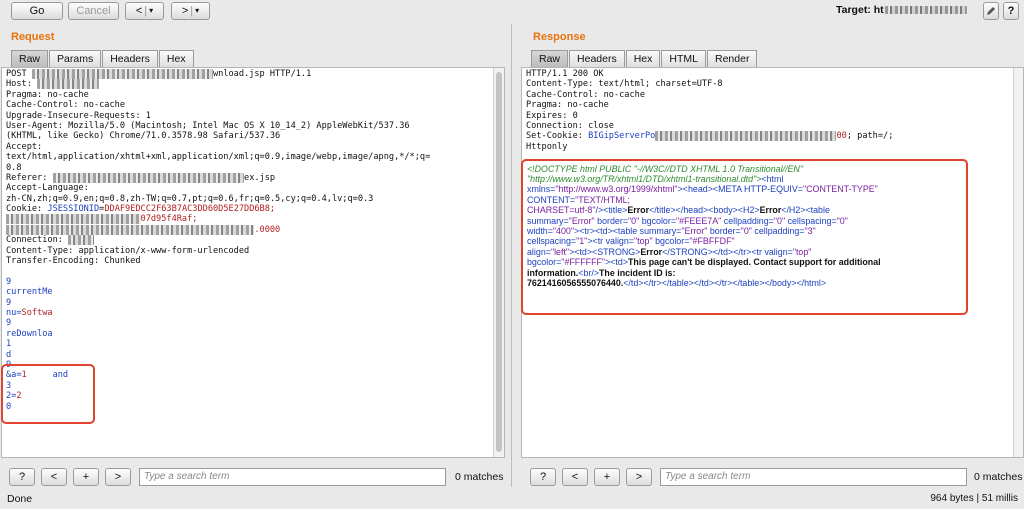 Image resolution: width=1024 pixels, height=509 pixels. Describe the element at coordinates (27, 209) in the screenshot. I see `code-token: Cookie:` at that location.